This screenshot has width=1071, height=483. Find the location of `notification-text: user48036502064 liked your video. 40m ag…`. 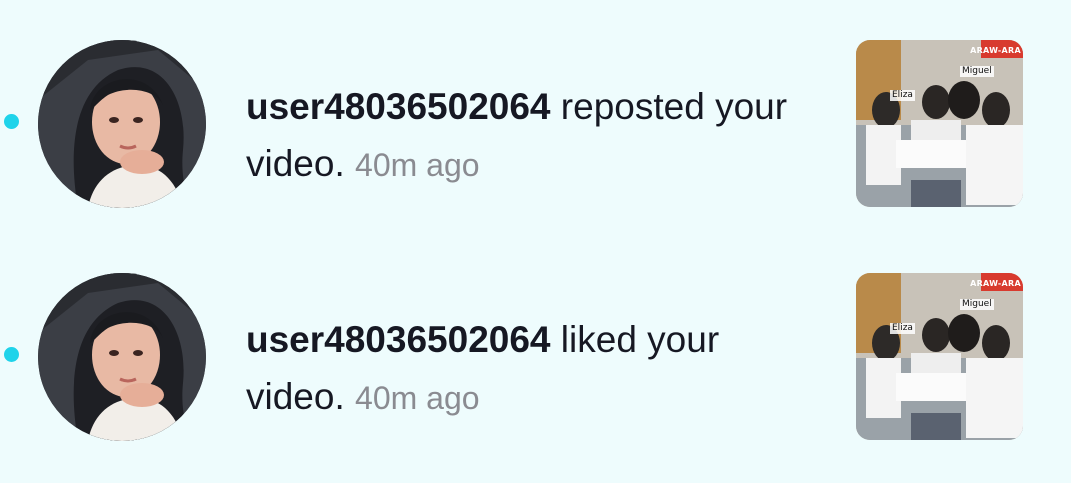

notification-text: user48036502064 liked your video. 40m ag… is located at coordinates (531, 369).